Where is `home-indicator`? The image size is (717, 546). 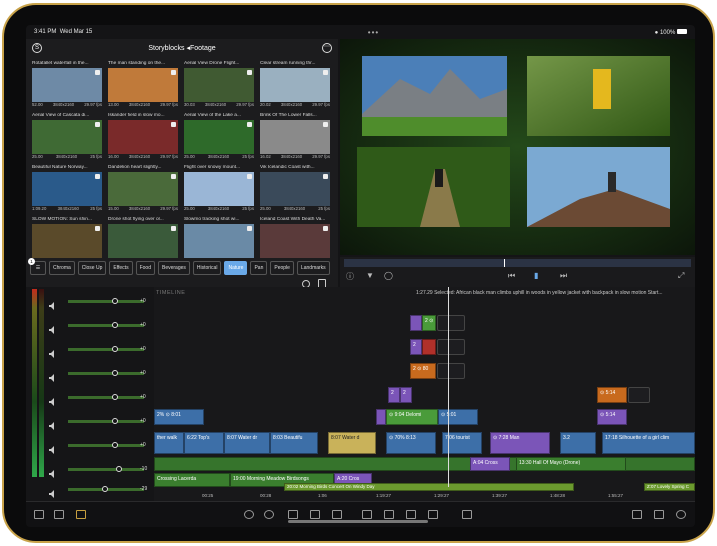 home-indicator is located at coordinates (358, 521).